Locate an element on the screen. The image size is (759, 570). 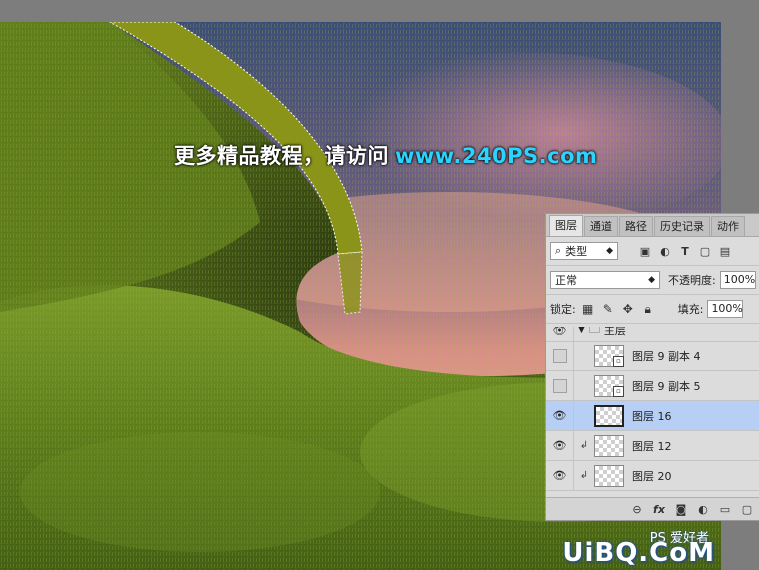
opacity-label: 不透明度: is located at coordinates (692, 280).